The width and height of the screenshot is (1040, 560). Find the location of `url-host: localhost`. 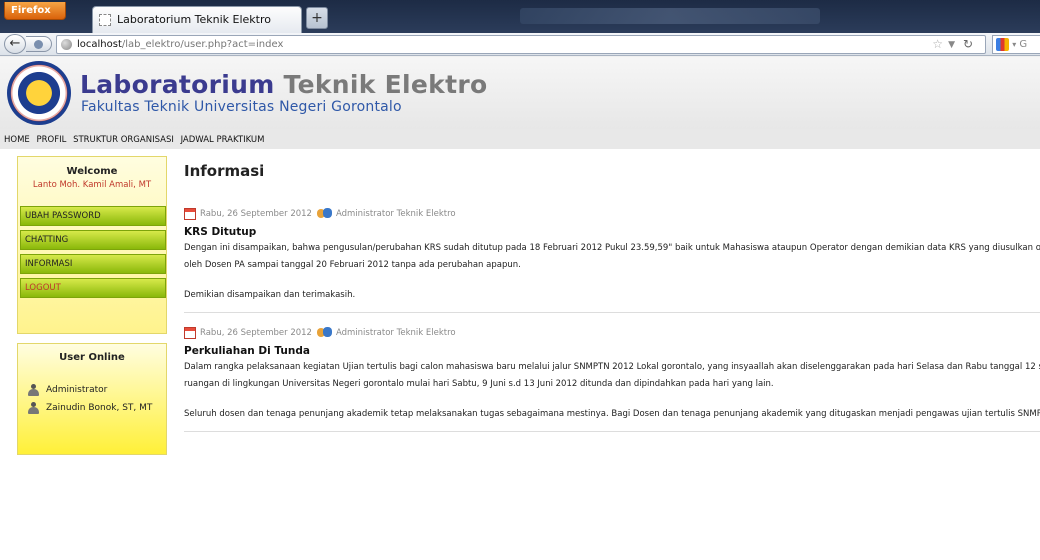

url-host: localhost is located at coordinates (99, 44).